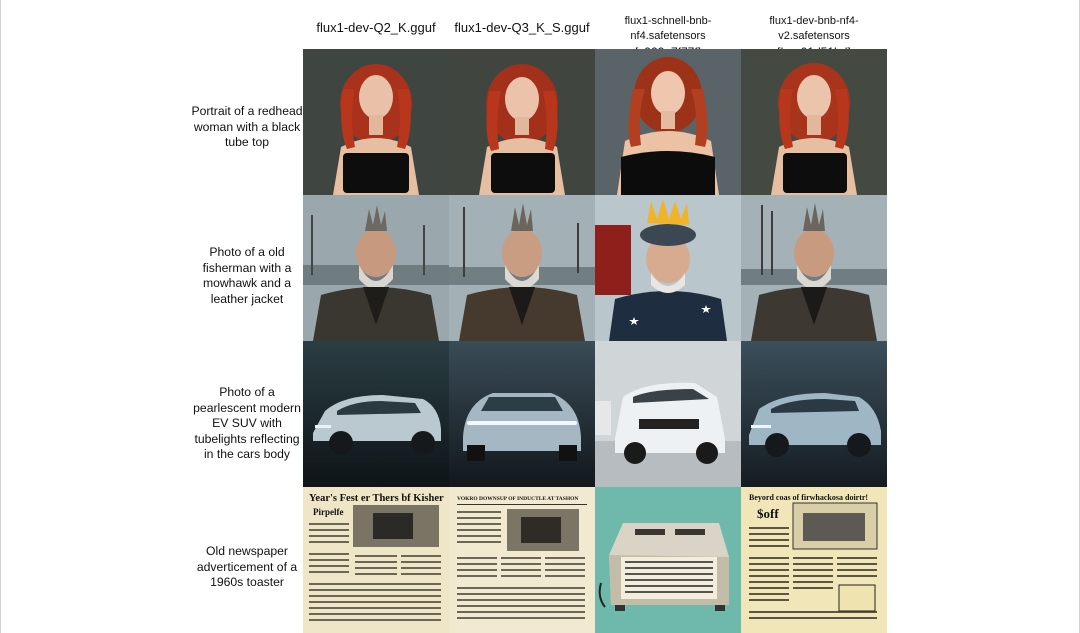 The image size is (1080, 633). Describe the element at coordinates (247, 252) in the screenshot. I see `row-label-2-line: Photo of a old` at that location.